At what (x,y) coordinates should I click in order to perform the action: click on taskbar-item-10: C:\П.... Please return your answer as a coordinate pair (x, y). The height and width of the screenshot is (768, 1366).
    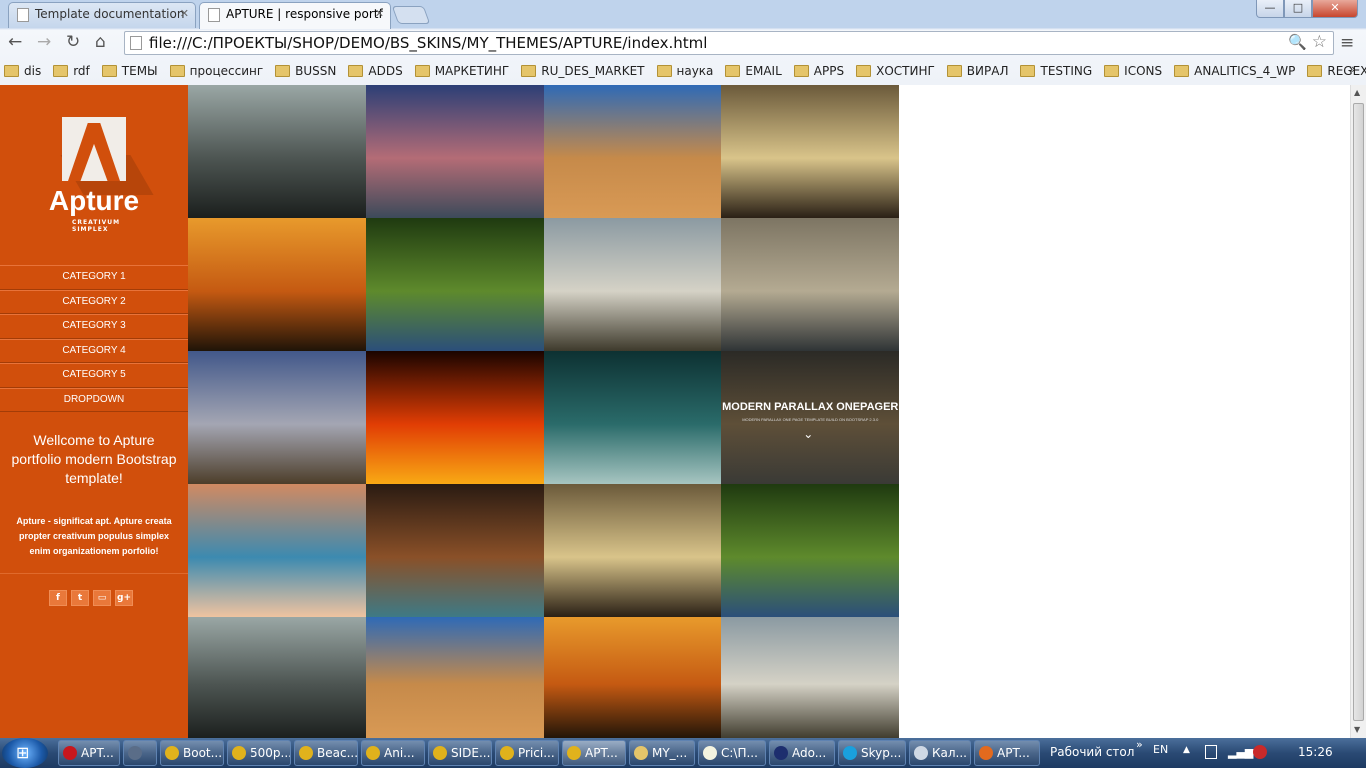
    Looking at the image, I should click on (732, 753).